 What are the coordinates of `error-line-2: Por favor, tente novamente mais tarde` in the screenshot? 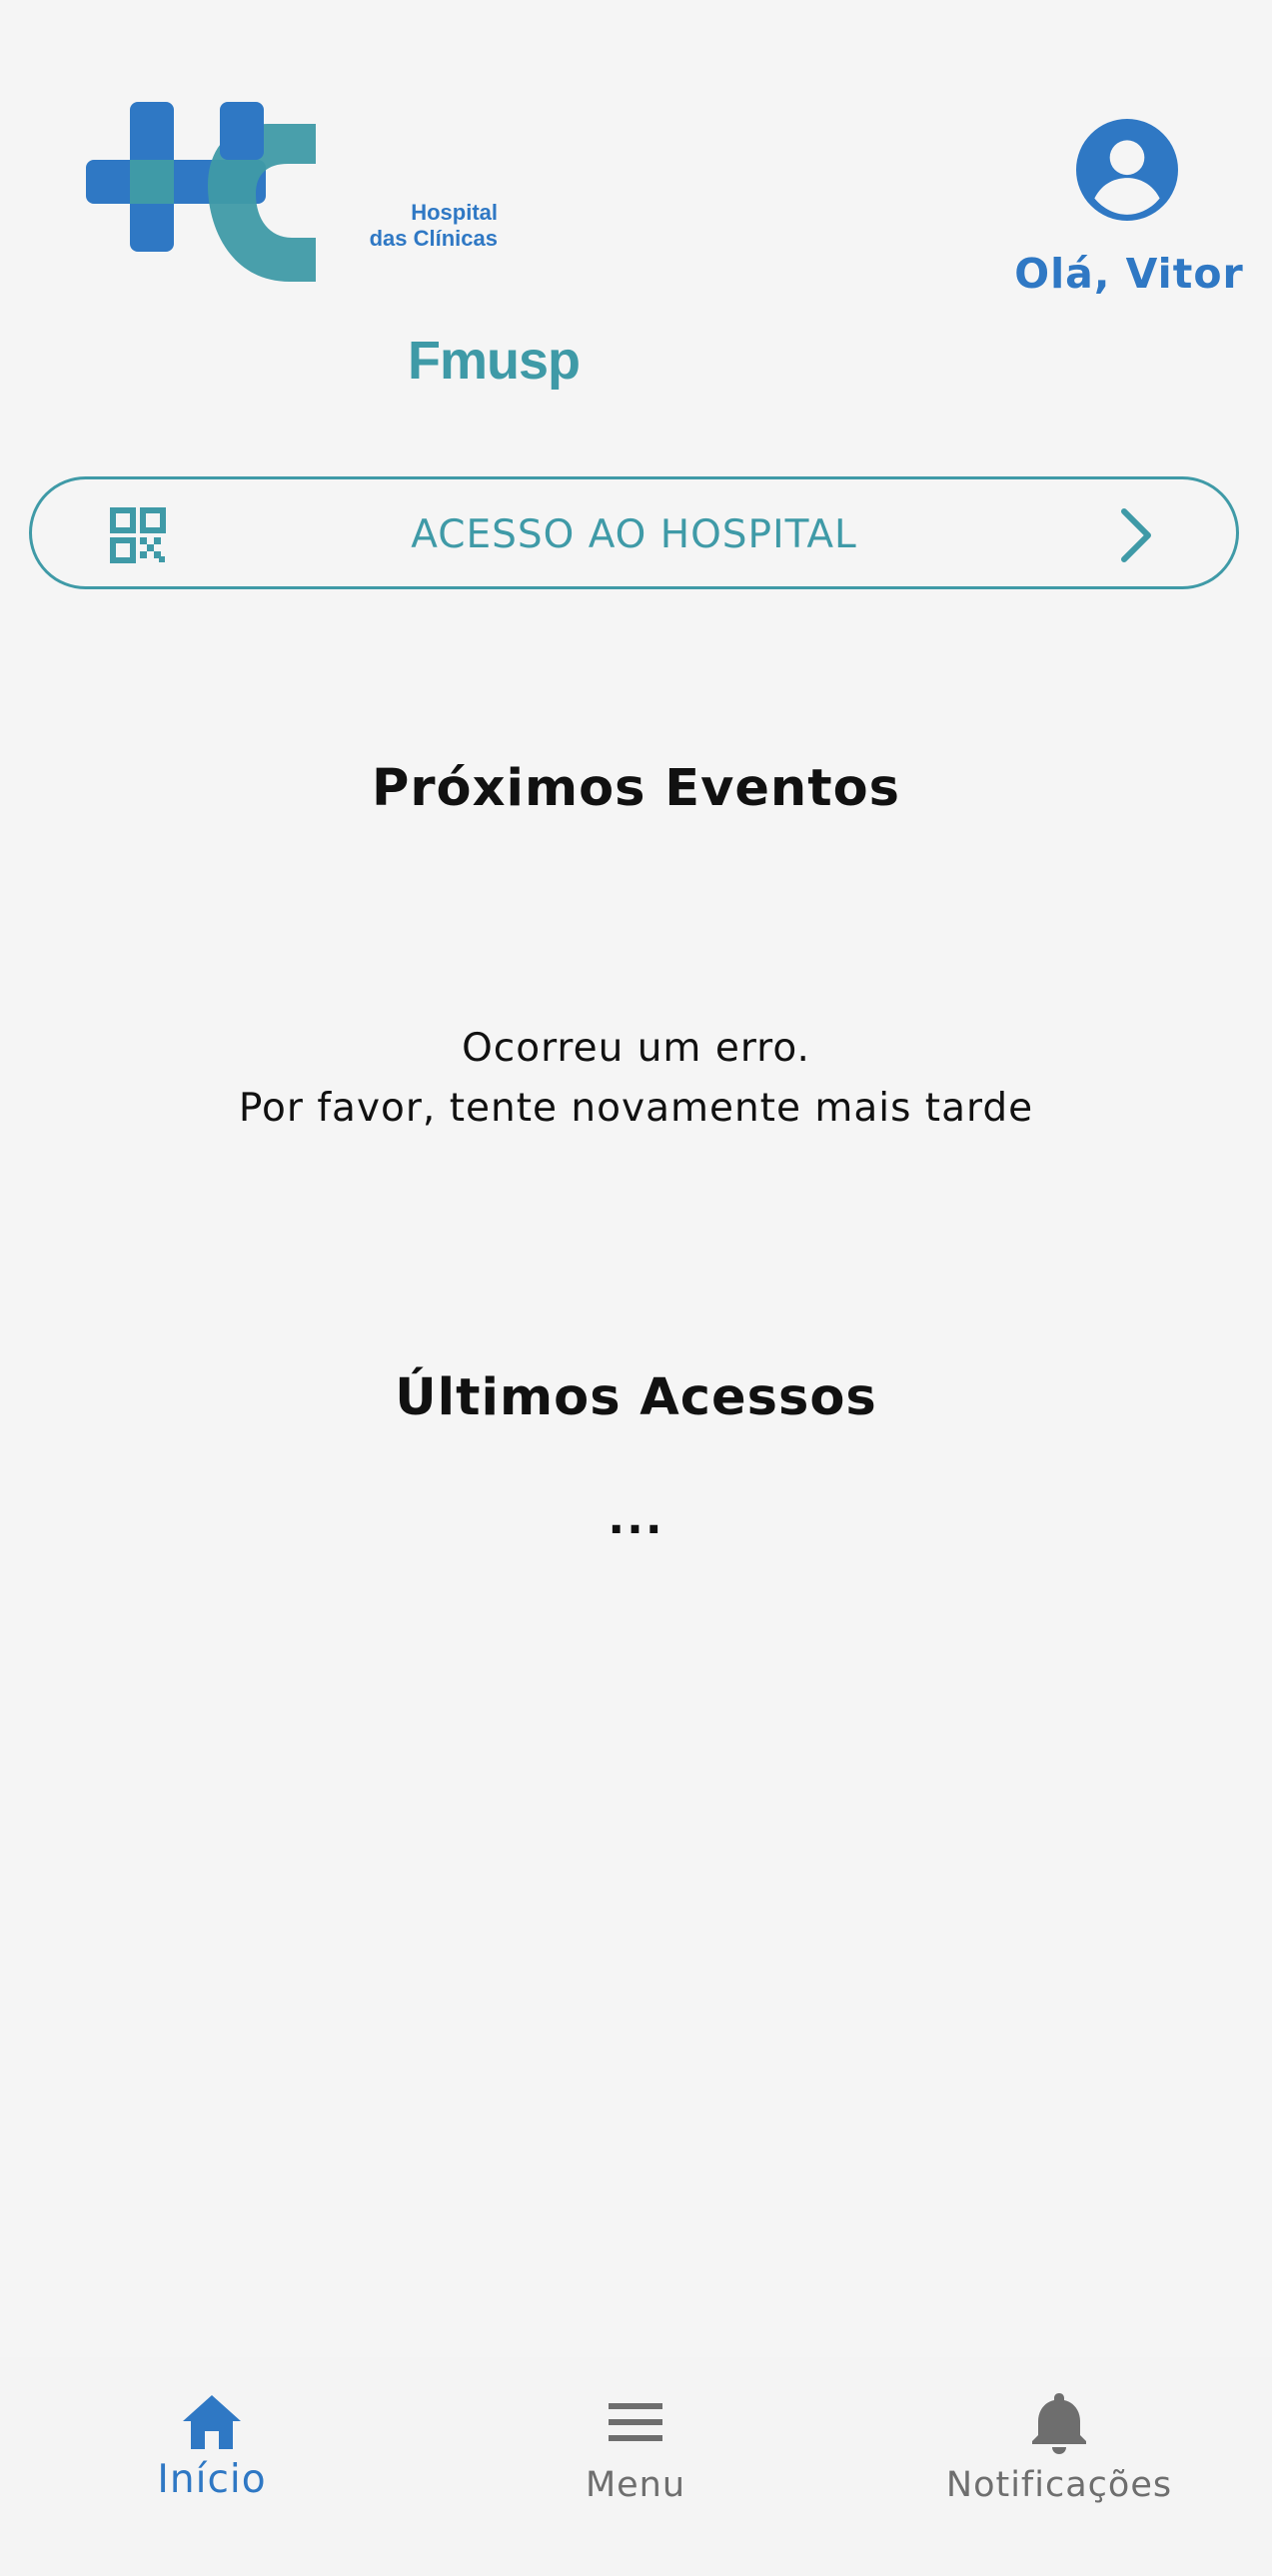 It's located at (636, 1108).